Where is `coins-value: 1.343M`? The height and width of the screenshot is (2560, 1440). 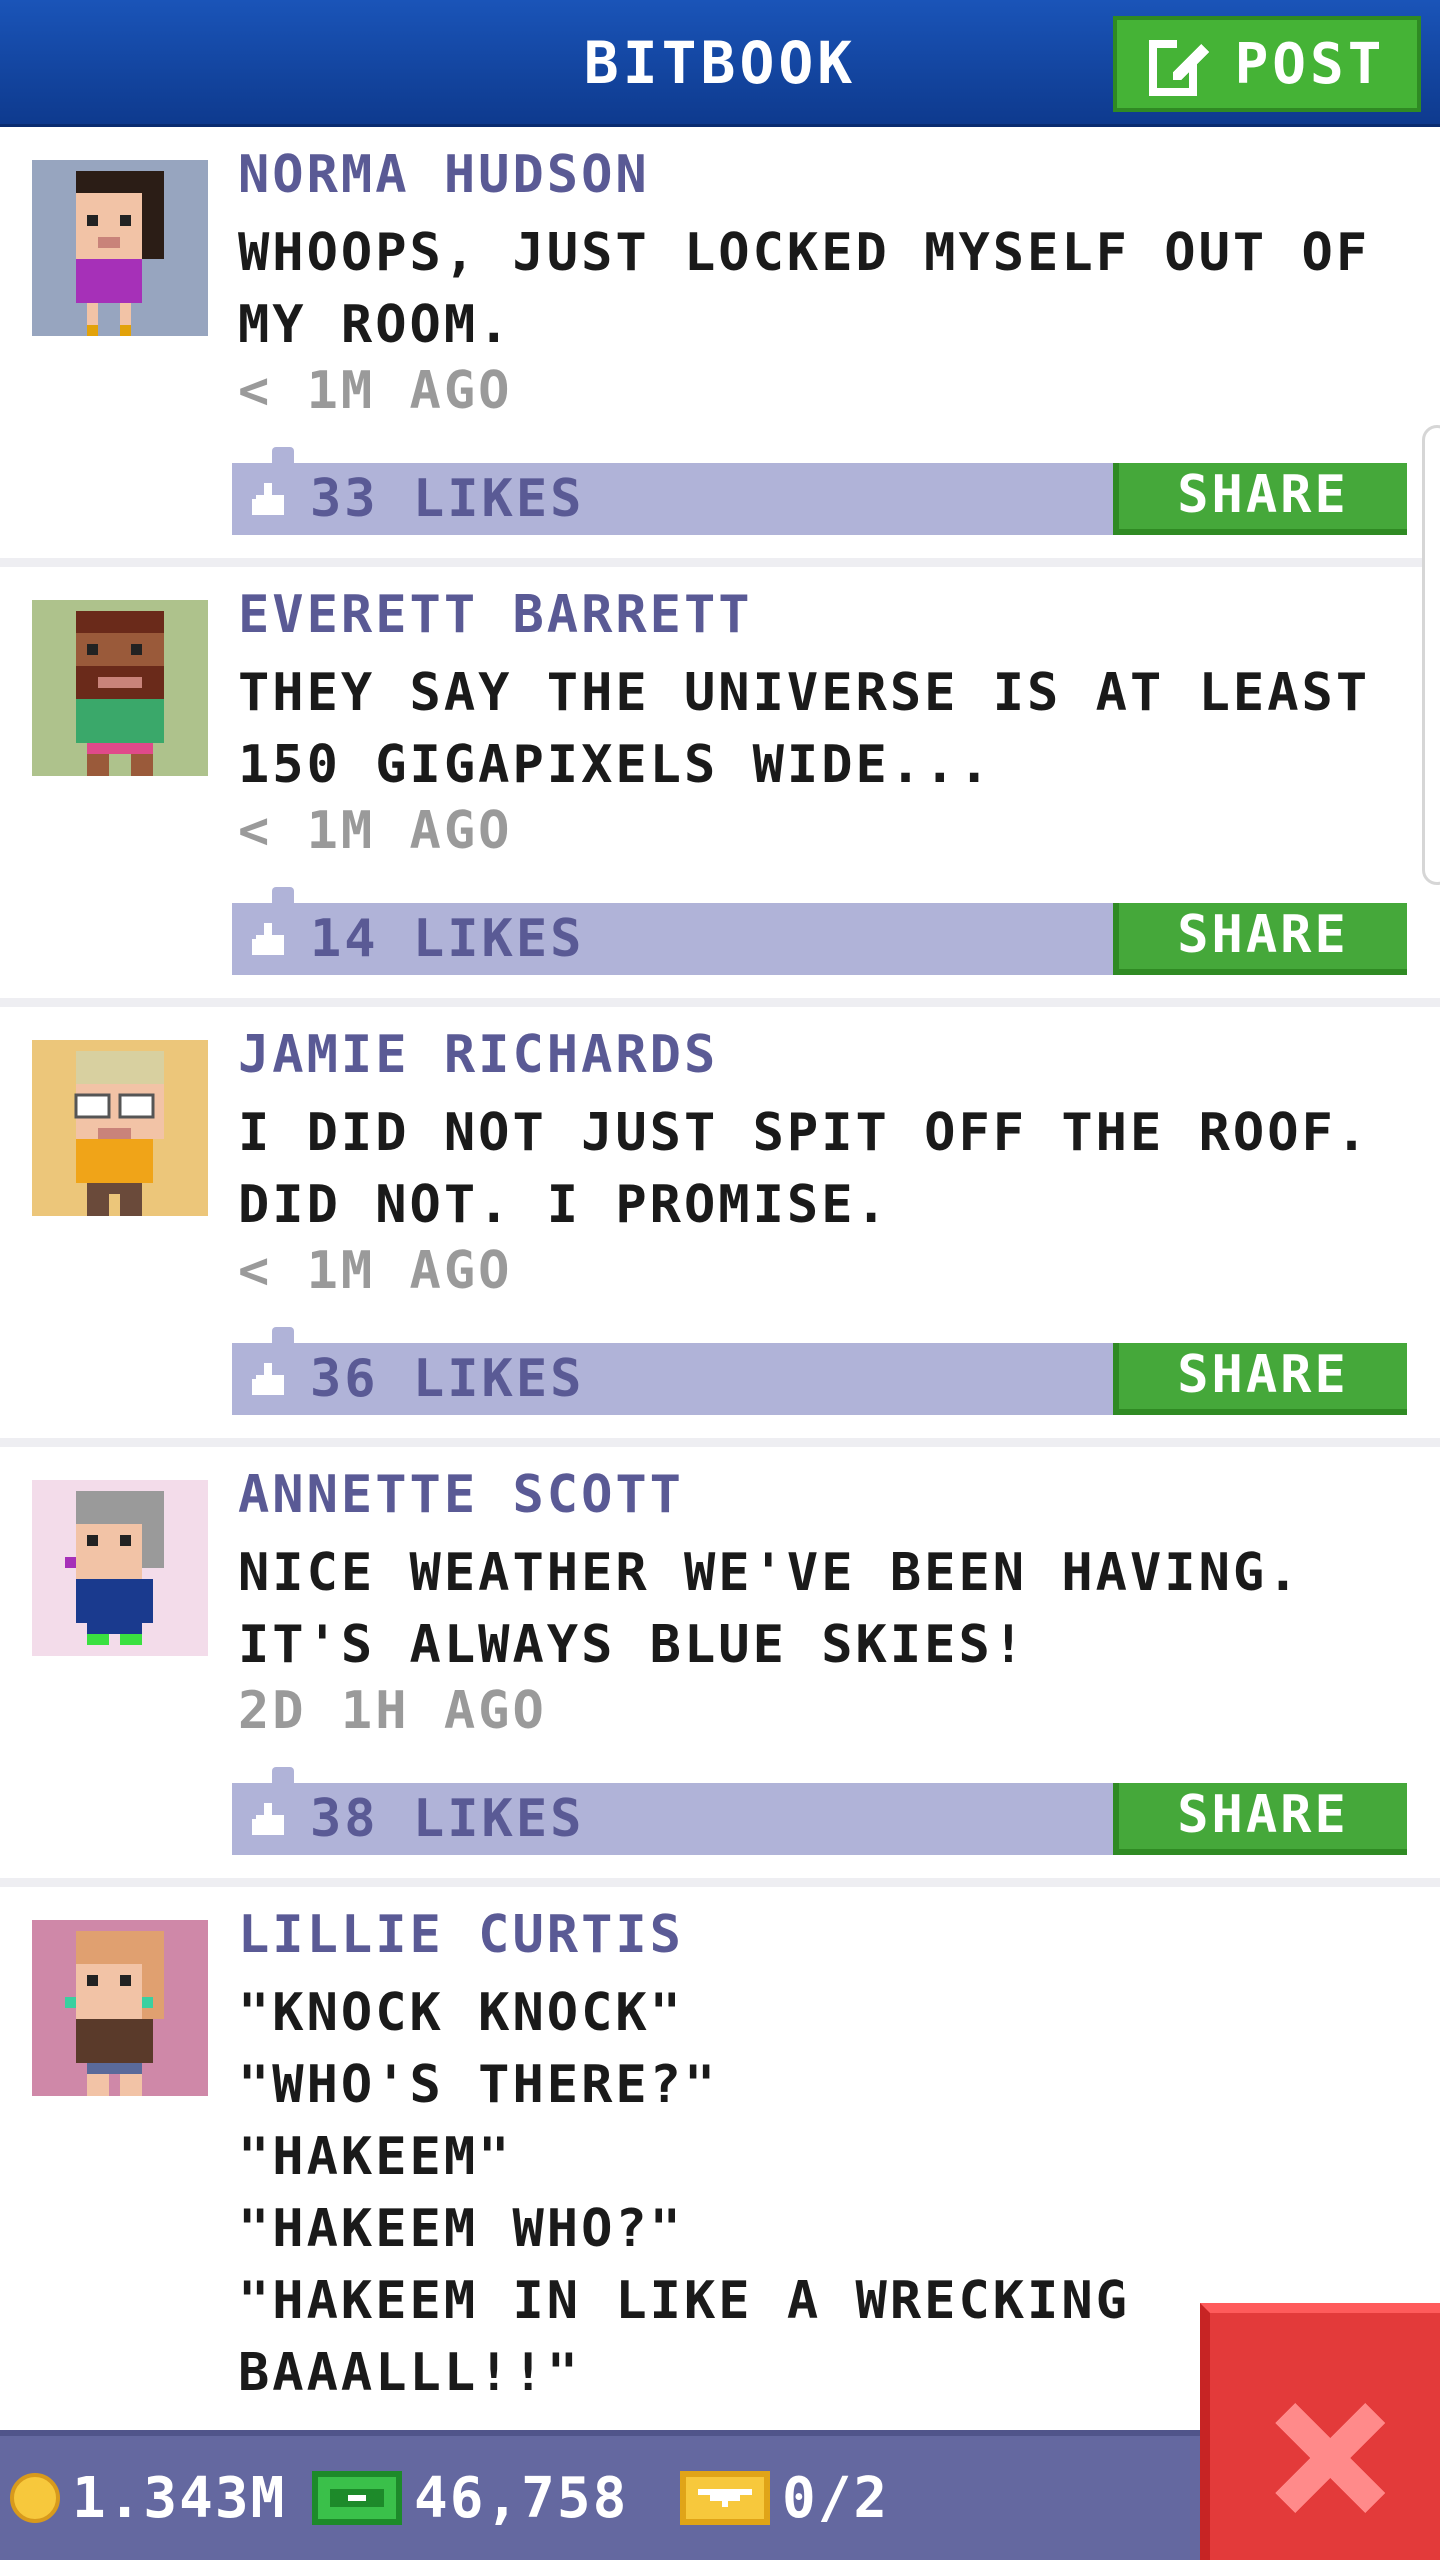 coins-value: 1.343M is located at coordinates (179, 2498).